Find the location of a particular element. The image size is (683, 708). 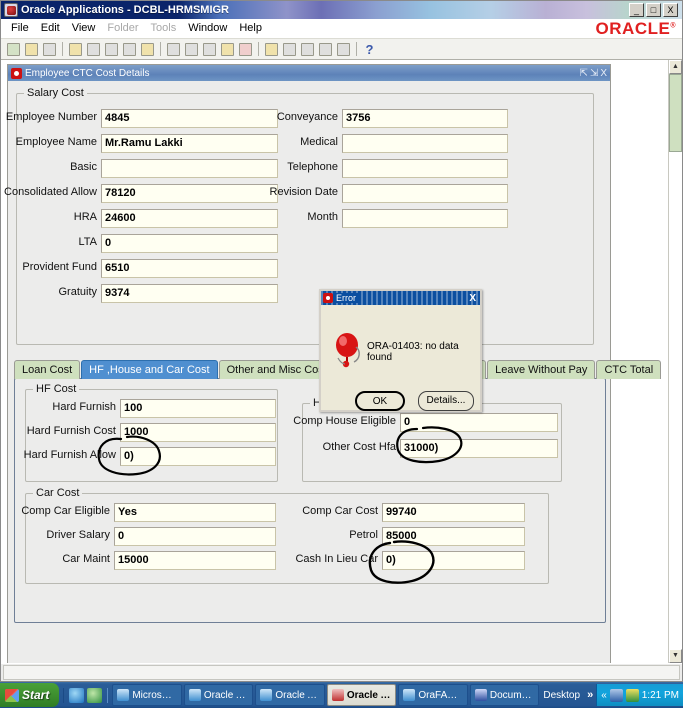

input-conveyance: 3756 is located at coordinates (425, 118).